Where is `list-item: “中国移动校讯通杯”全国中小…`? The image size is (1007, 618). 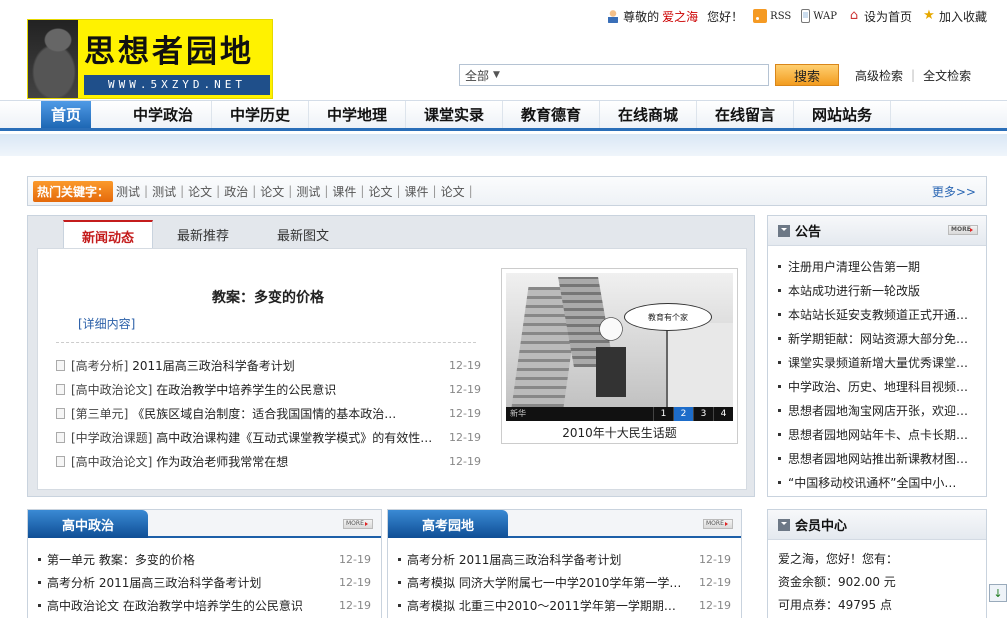
list-item: “中国移动校讯通杯”全国中小… is located at coordinates (882, 482).